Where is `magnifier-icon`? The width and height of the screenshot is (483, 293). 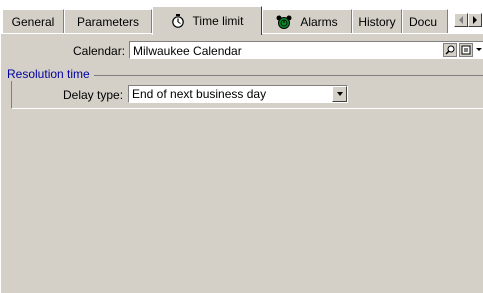 magnifier-icon is located at coordinates (450, 50).